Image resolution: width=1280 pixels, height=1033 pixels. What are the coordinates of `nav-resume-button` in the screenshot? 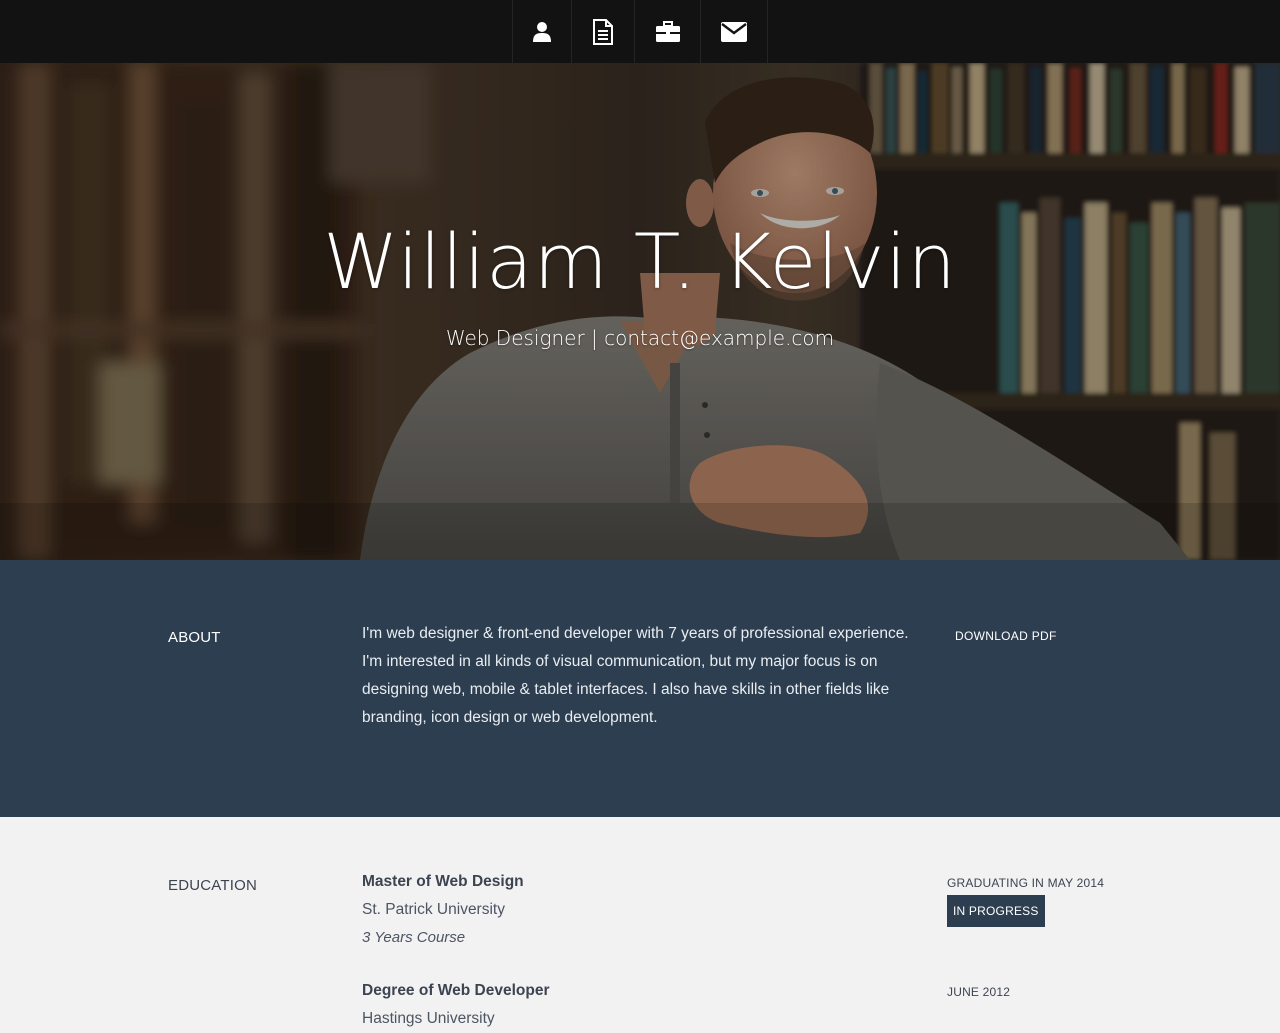 It's located at (603, 31).